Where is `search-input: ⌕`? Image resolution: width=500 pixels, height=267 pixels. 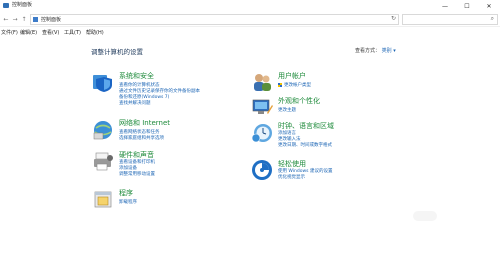 search-input: ⌕ is located at coordinates (450, 19).